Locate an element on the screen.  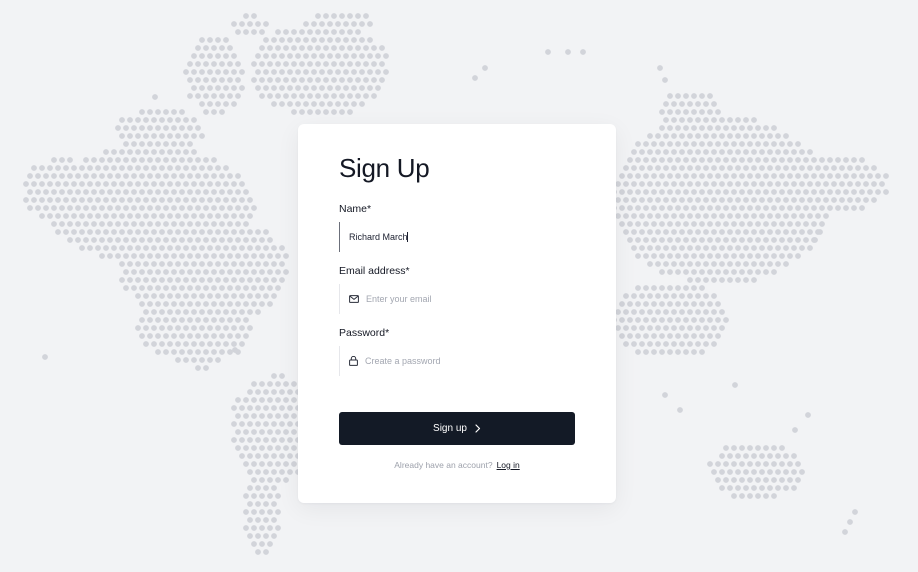
name-field-wrapper: Richard March is located at coordinates (457, 237).